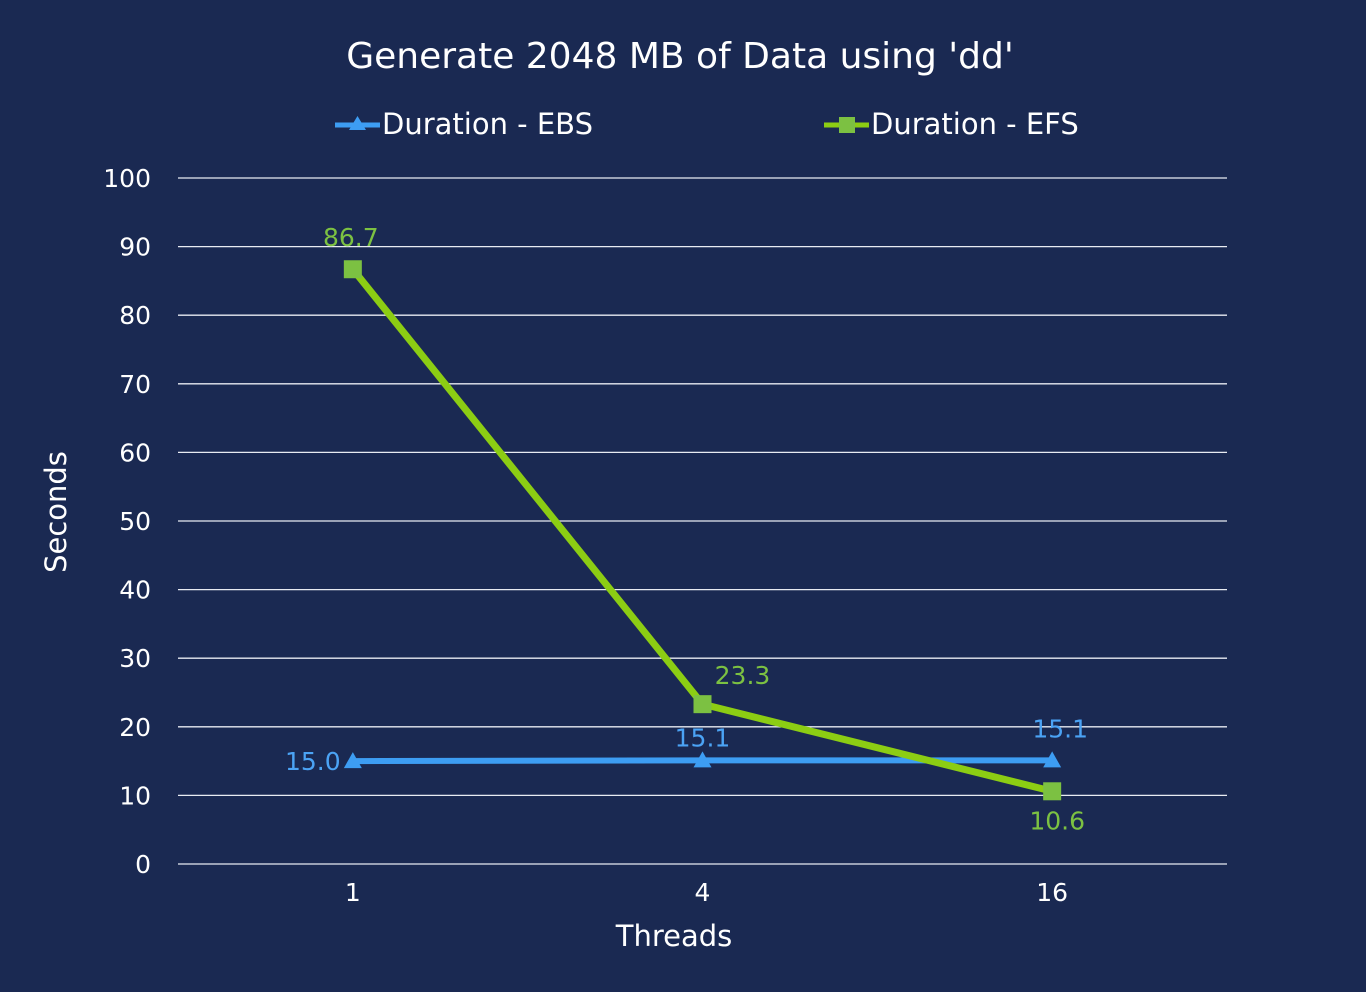 This screenshot has height=992, width=1366. What do you see at coordinates (703, 892) in the screenshot?
I see `x-tick-label: 4` at bounding box center [703, 892].